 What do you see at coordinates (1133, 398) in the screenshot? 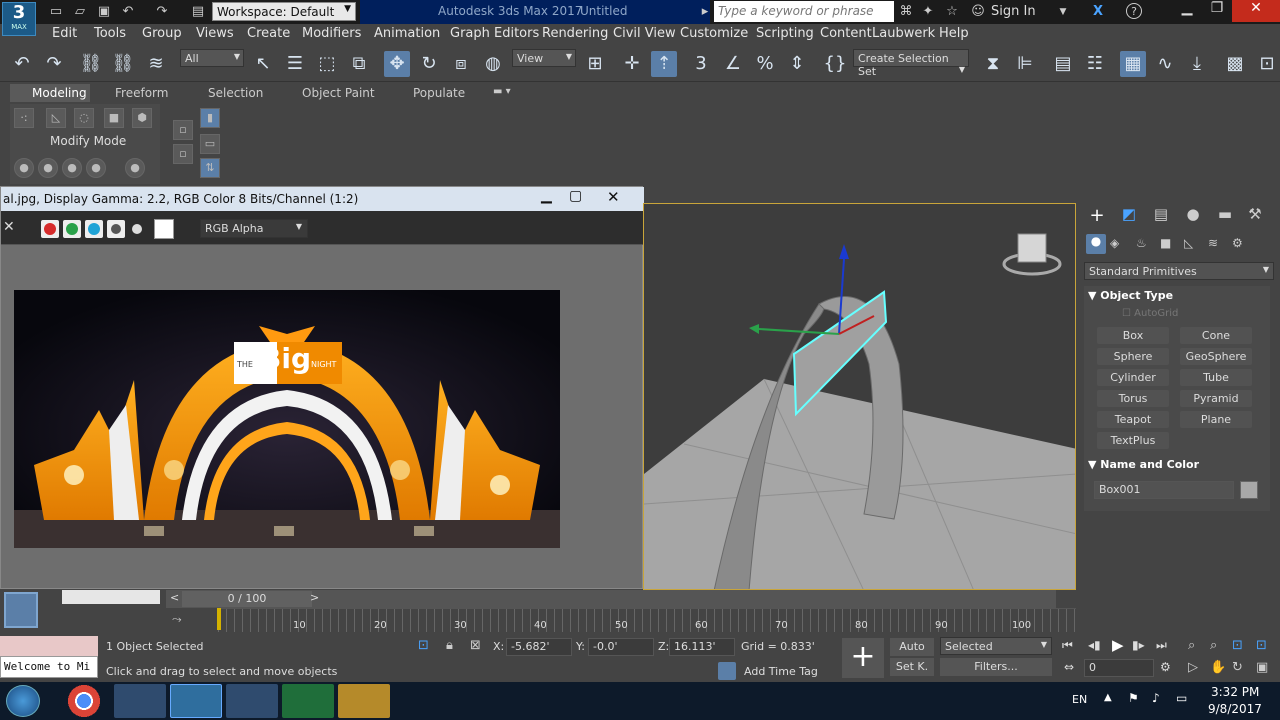
I see `torus-button: Torus` at bounding box center [1133, 398].